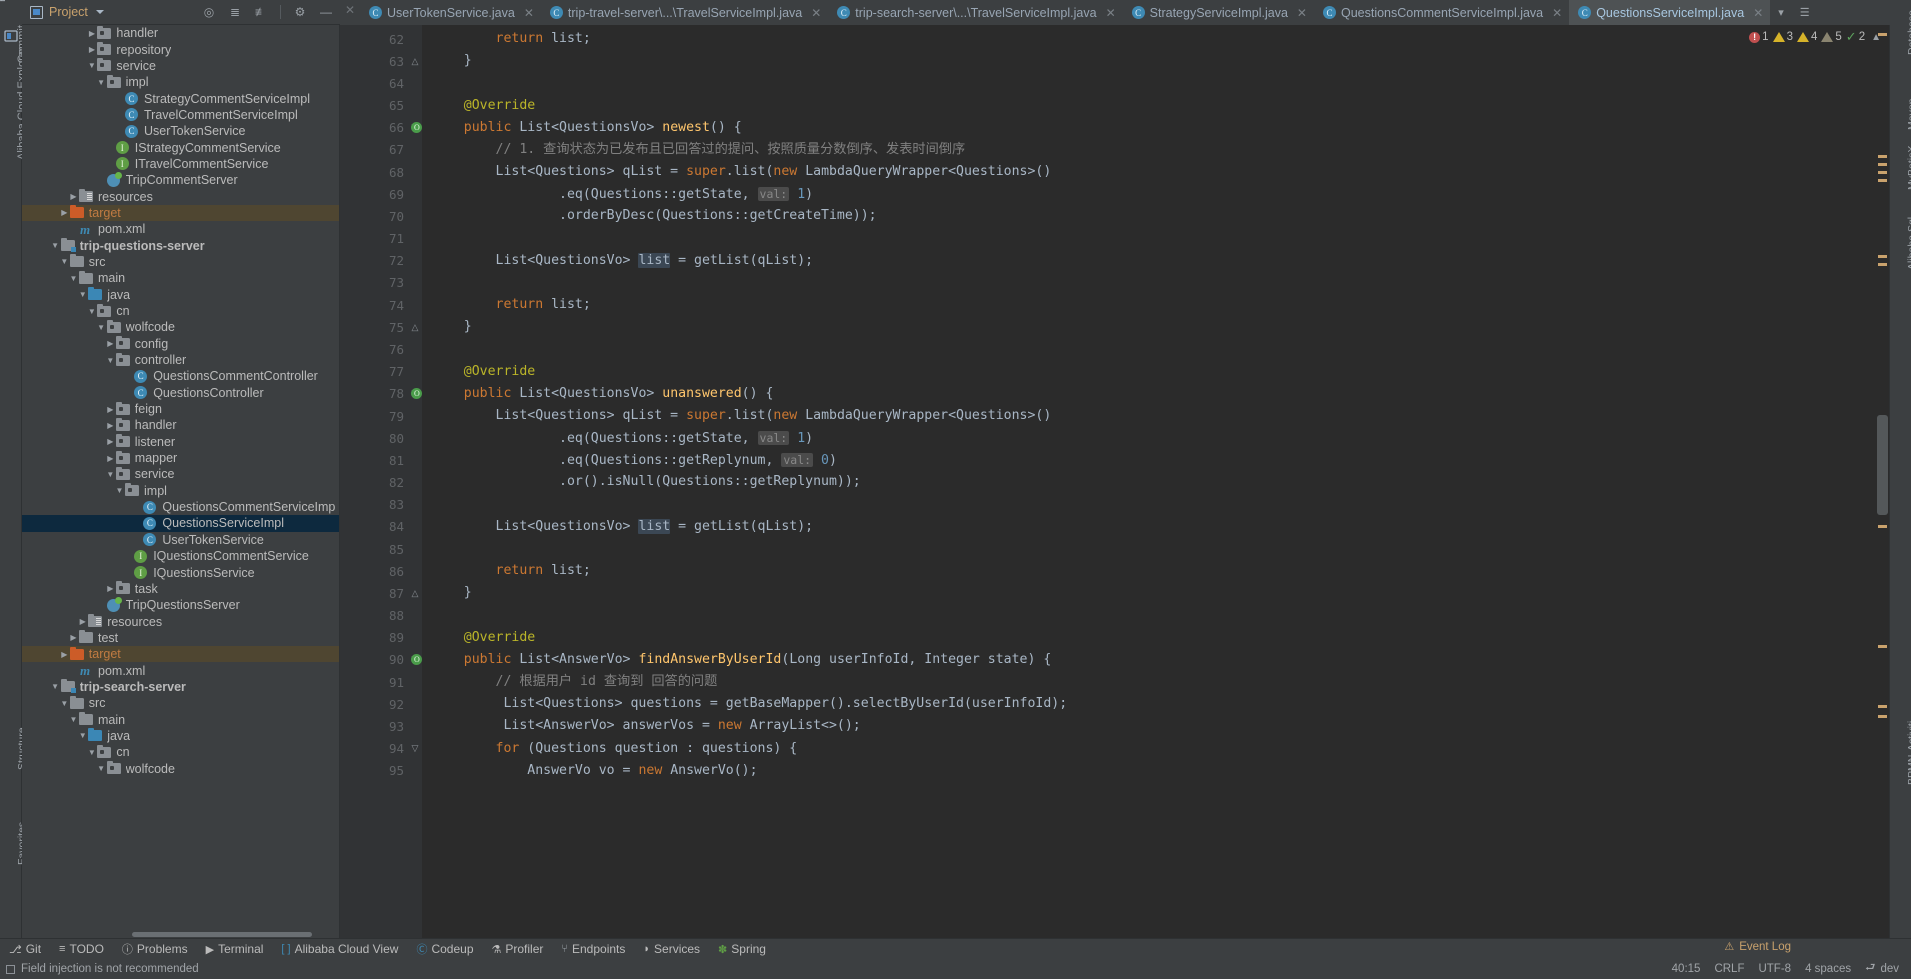 Image resolution: width=1911 pixels, height=979 pixels. Describe the element at coordinates (180, 147) in the screenshot. I see `tree-row: I IStrategyCommentService` at that location.